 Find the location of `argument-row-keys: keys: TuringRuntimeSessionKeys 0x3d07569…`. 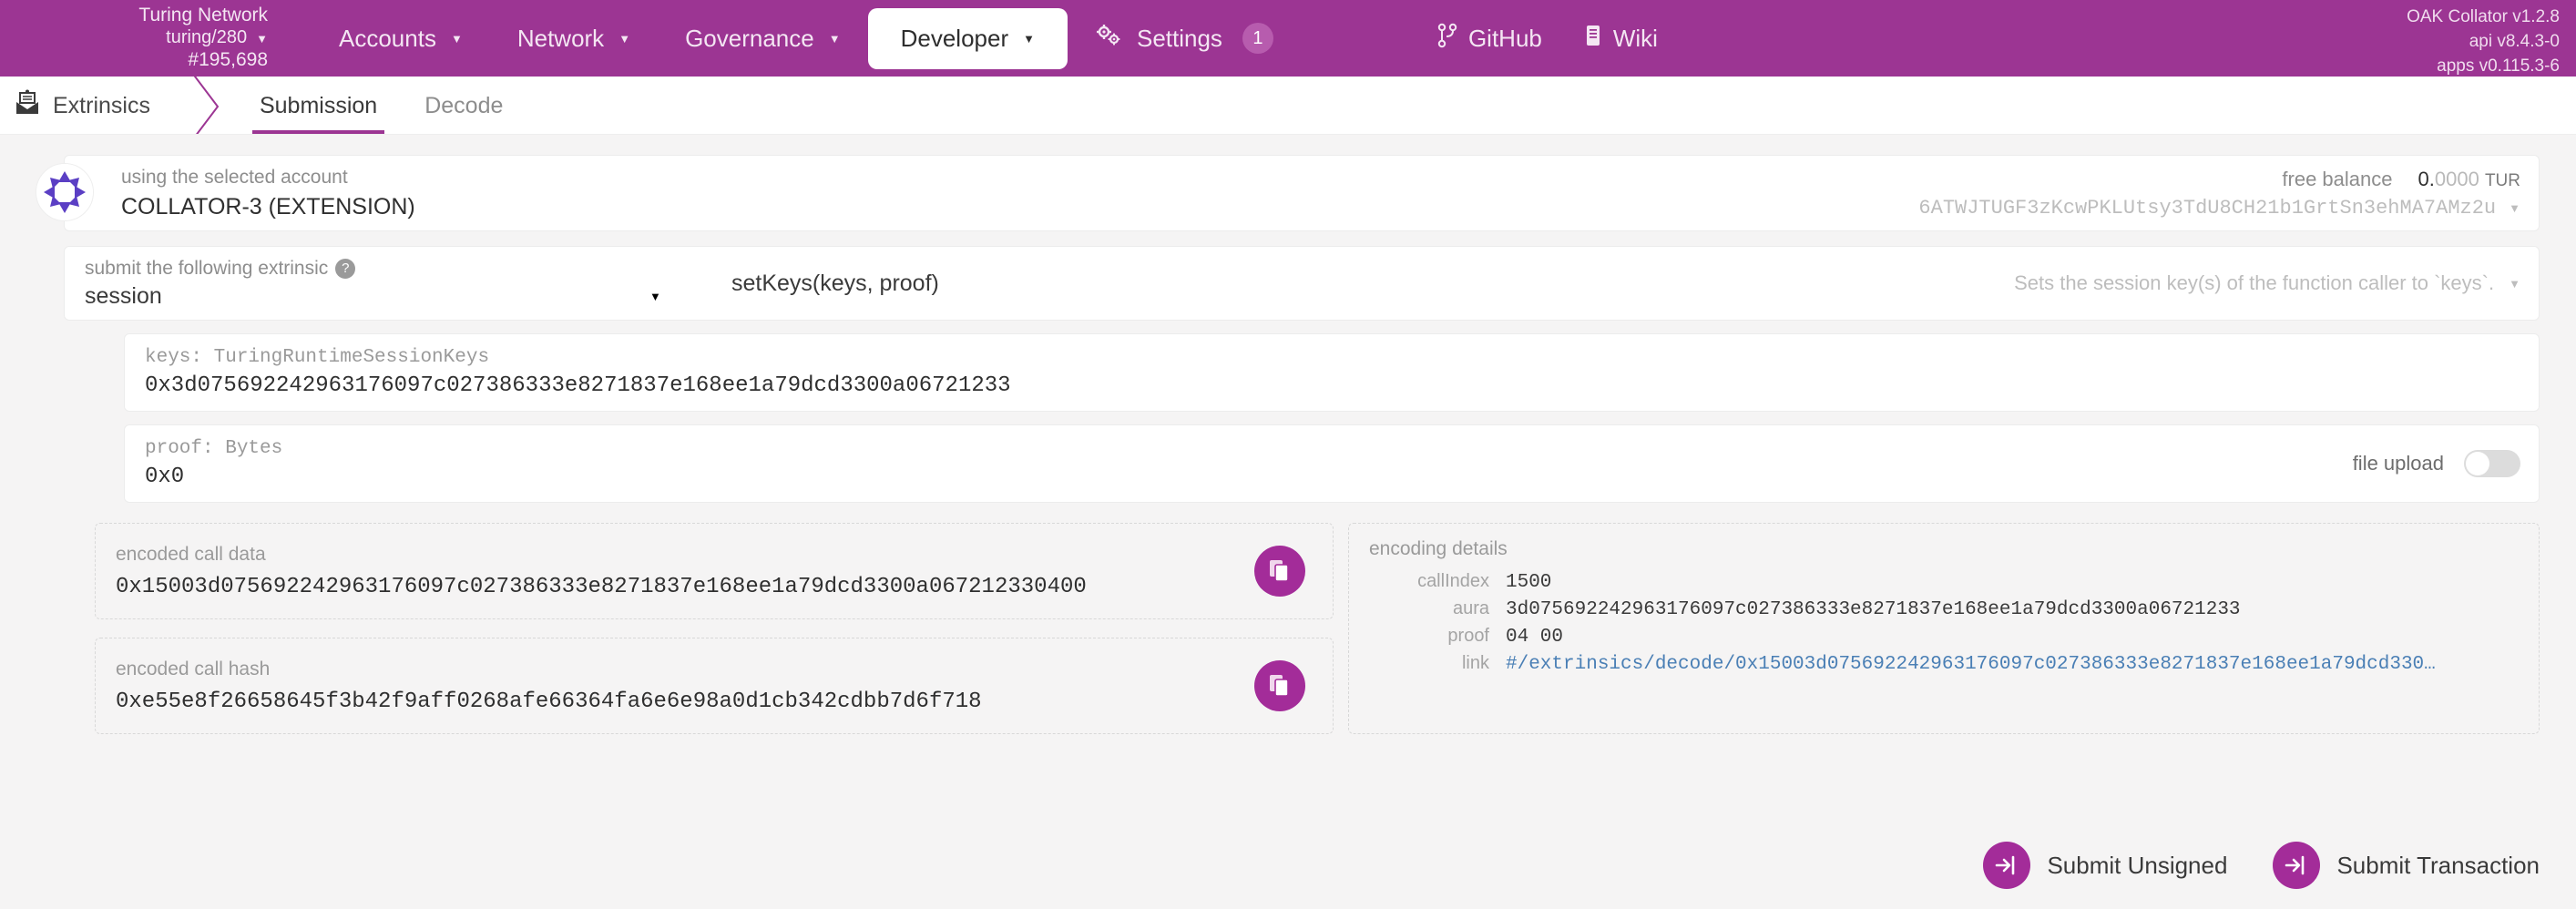

argument-row-keys: keys: TuringRuntimeSessionKeys 0x3d07569… is located at coordinates (1332, 372).